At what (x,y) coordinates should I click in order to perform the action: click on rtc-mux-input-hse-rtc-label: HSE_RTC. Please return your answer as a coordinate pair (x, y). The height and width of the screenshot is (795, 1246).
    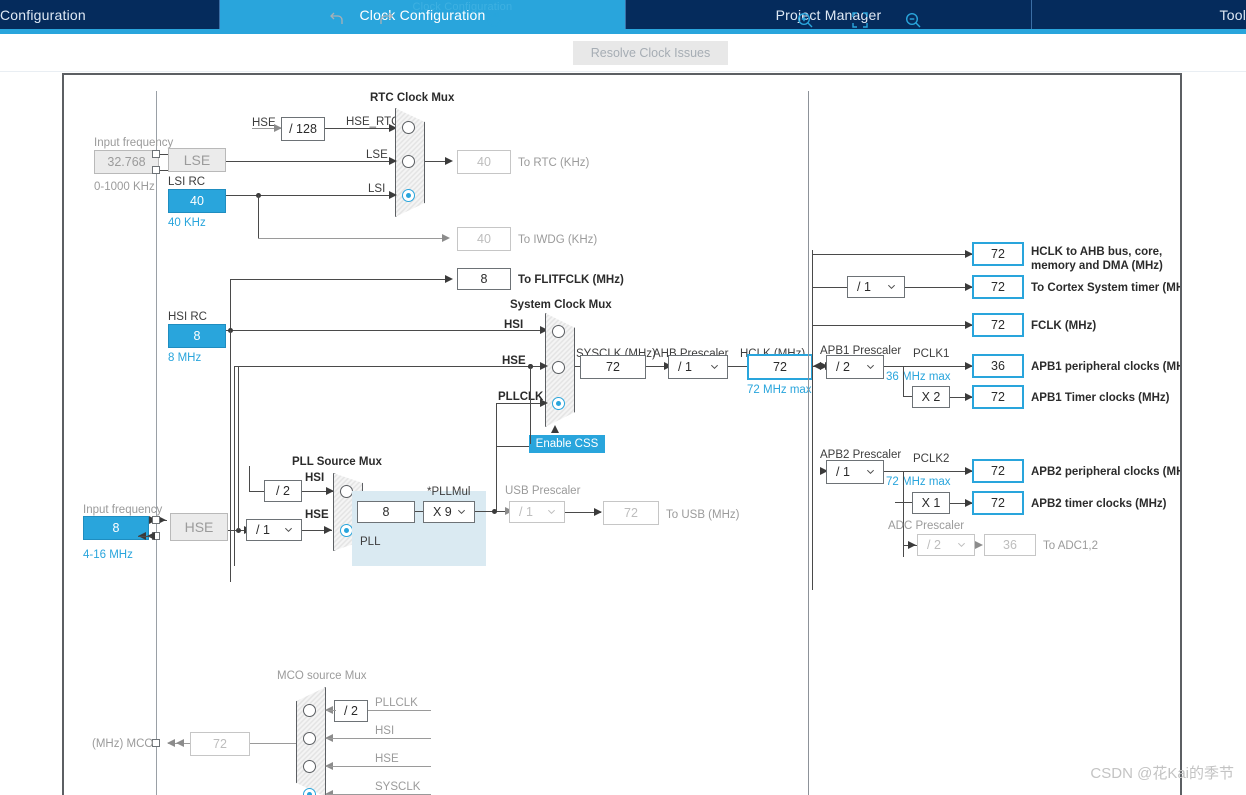
    Looking at the image, I should click on (373, 122).